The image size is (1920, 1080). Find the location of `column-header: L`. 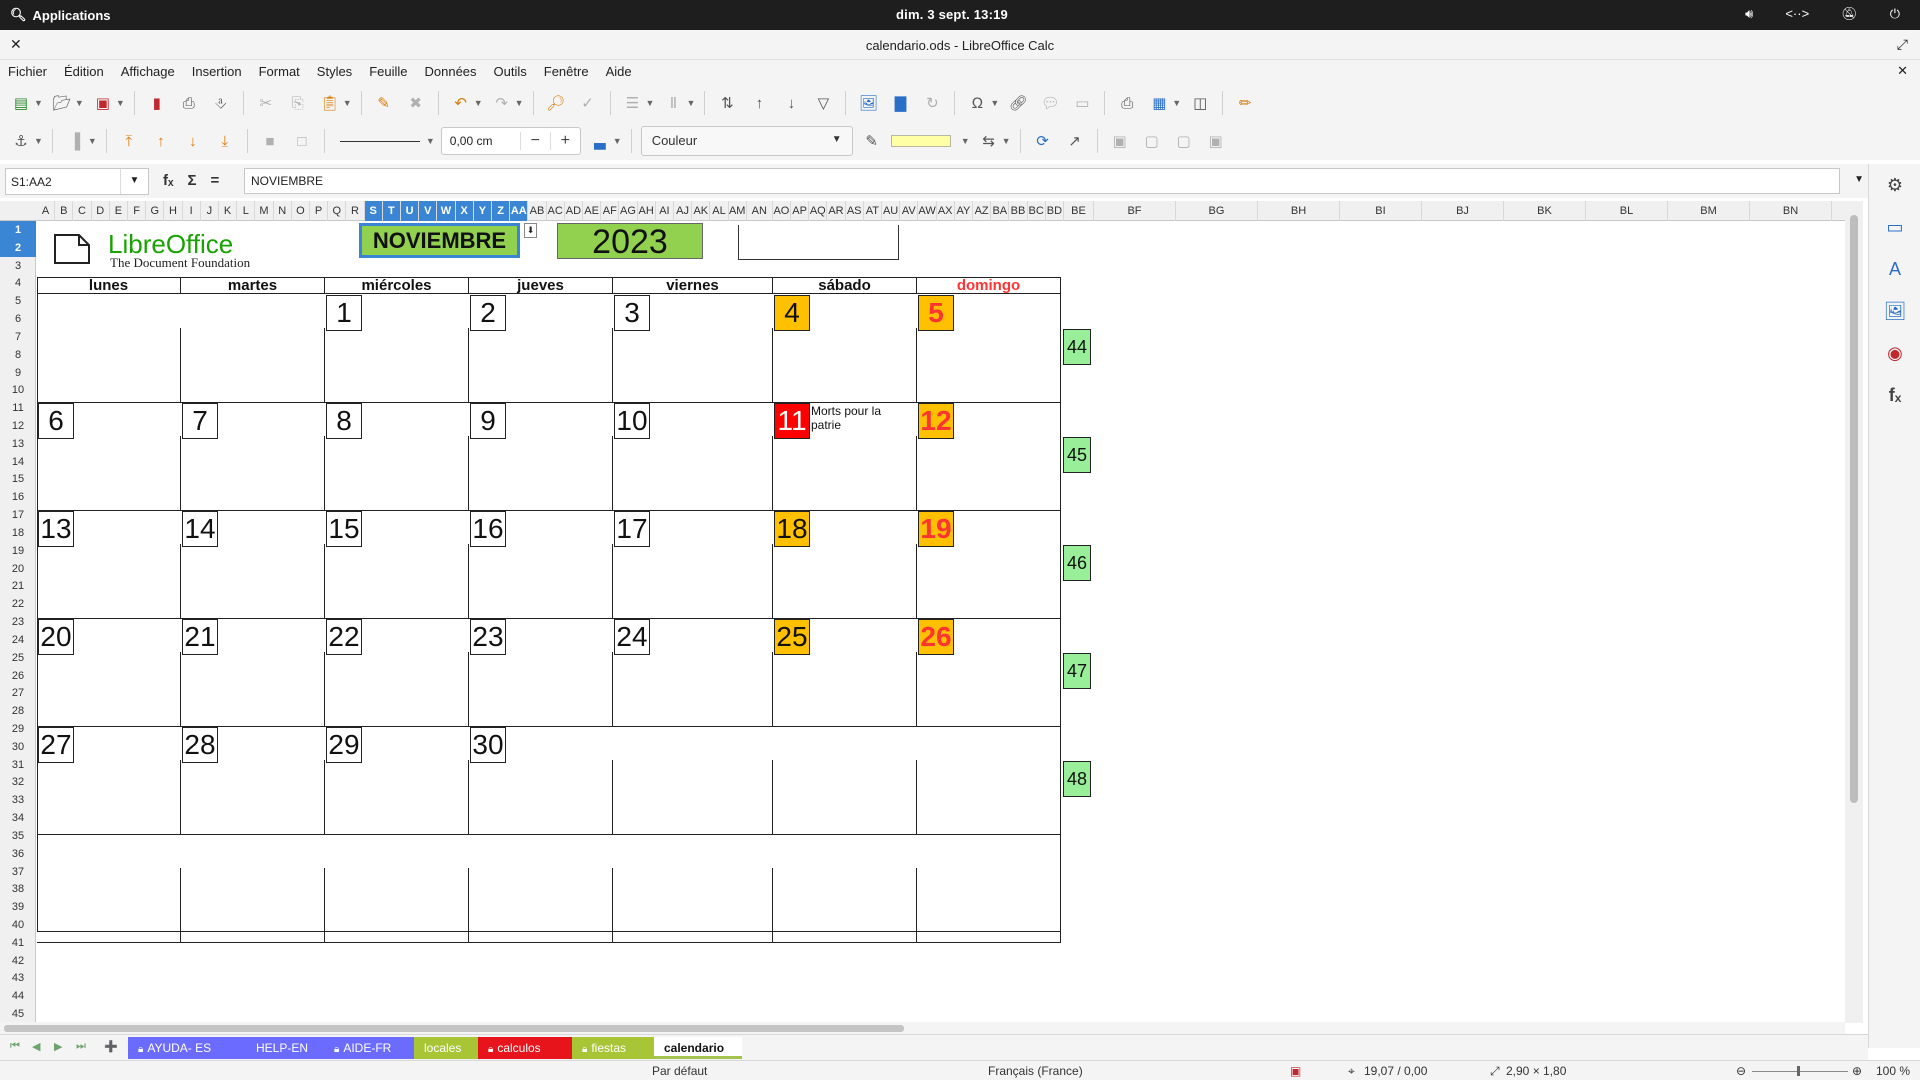

column-header: L is located at coordinates (246, 211).